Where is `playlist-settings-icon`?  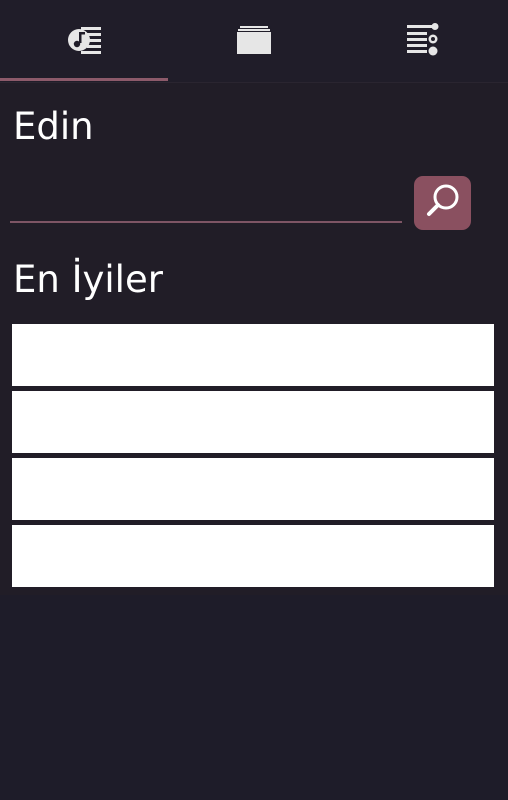 playlist-settings-icon is located at coordinates (423, 40).